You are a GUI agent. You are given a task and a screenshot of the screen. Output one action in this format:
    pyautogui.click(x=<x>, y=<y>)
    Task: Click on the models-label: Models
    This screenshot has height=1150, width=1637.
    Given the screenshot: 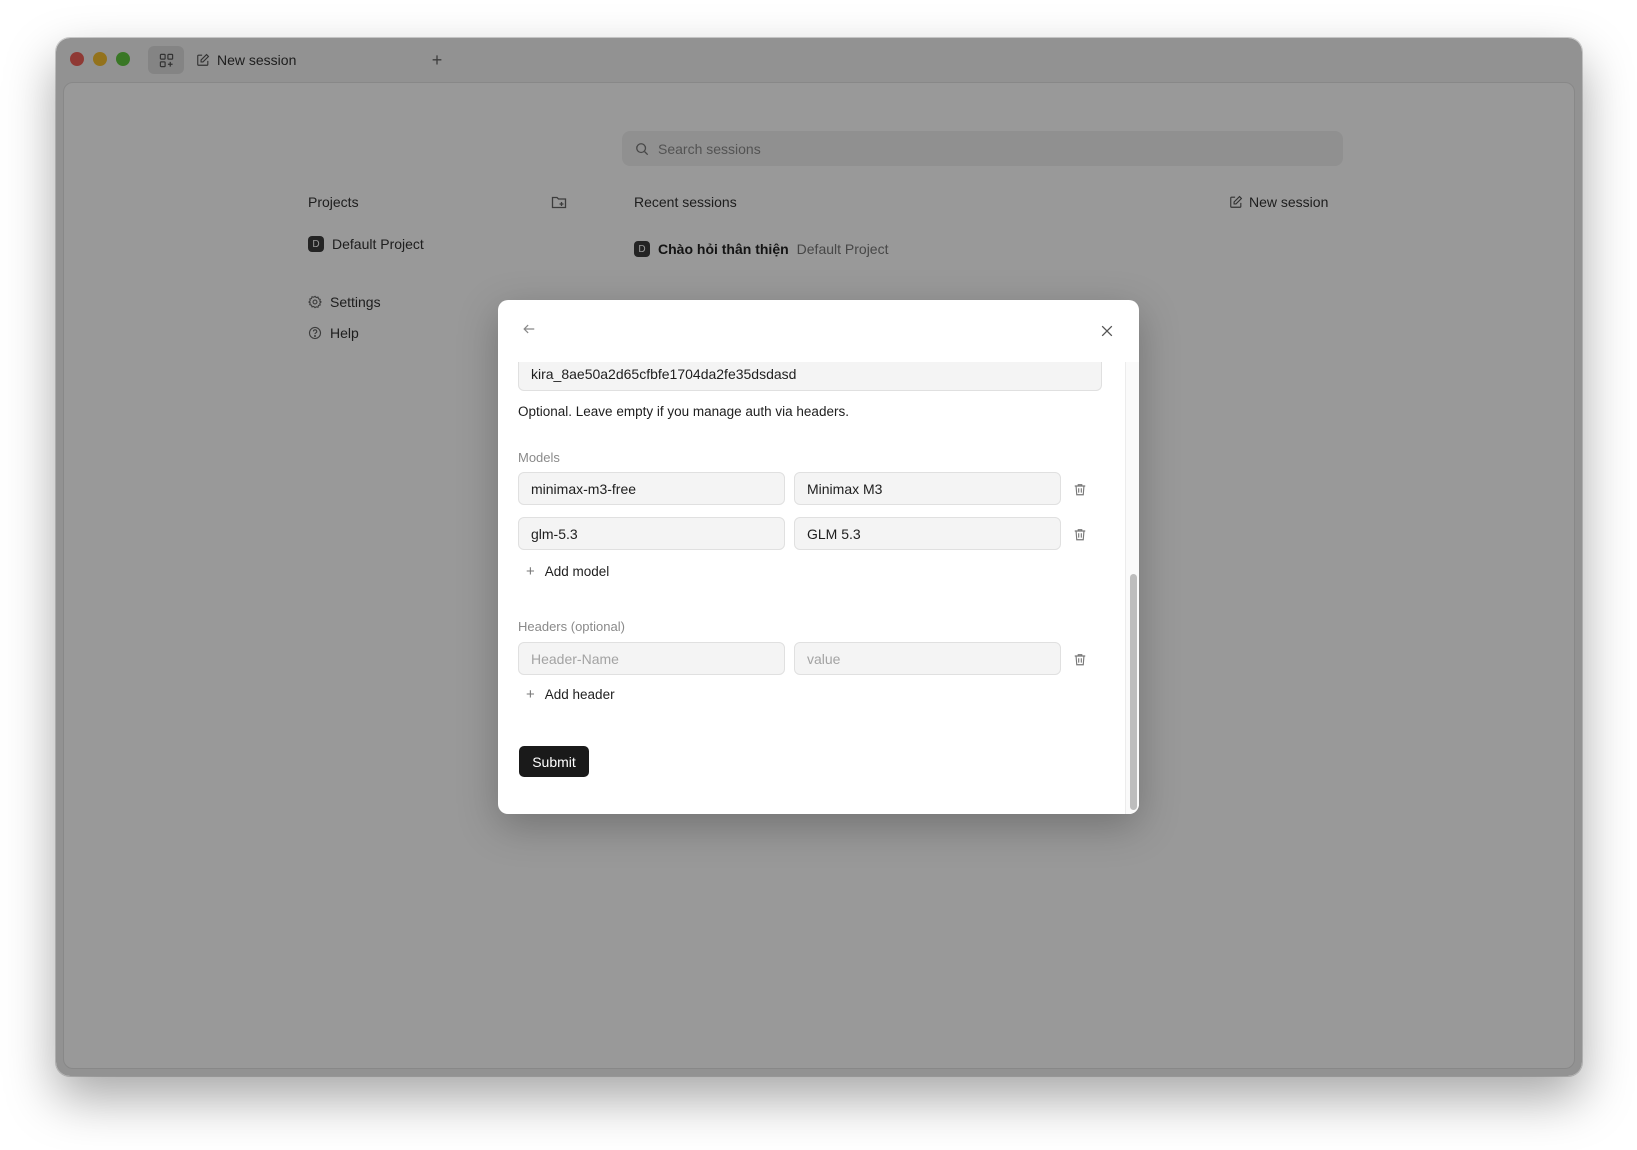 What is the action you would take?
    pyautogui.click(x=539, y=457)
    